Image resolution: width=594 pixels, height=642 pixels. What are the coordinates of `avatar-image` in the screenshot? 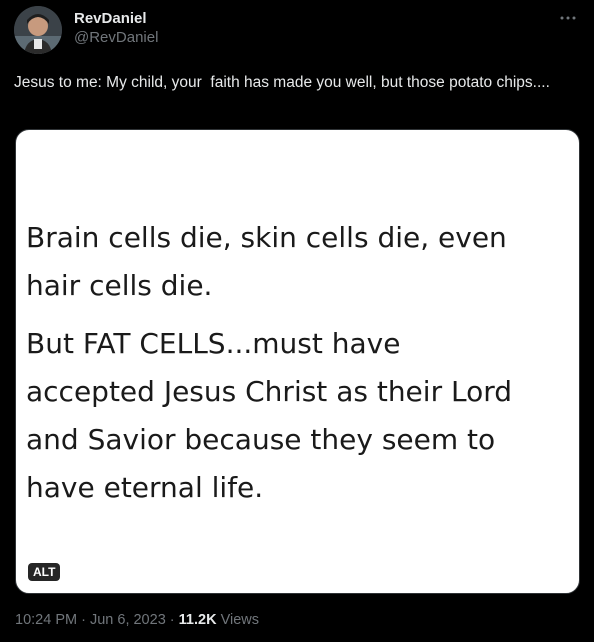 It's located at (38, 30).